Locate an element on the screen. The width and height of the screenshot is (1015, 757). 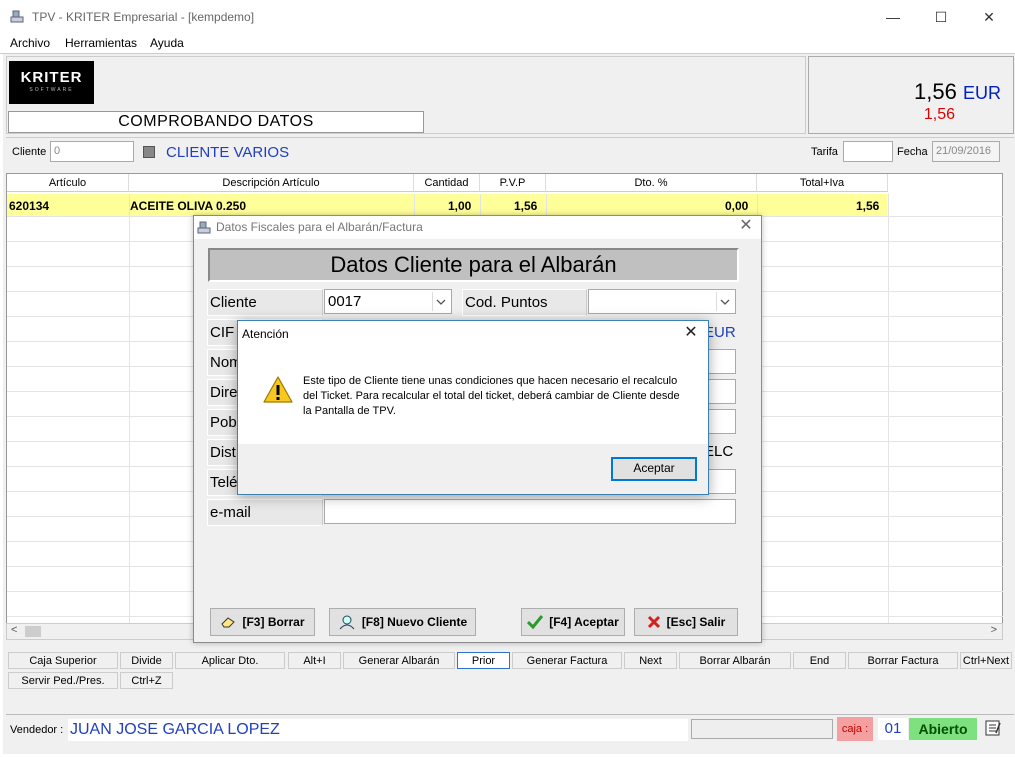
cliente-varios-label: CLIENTE VARIOS is located at coordinates (228, 152).